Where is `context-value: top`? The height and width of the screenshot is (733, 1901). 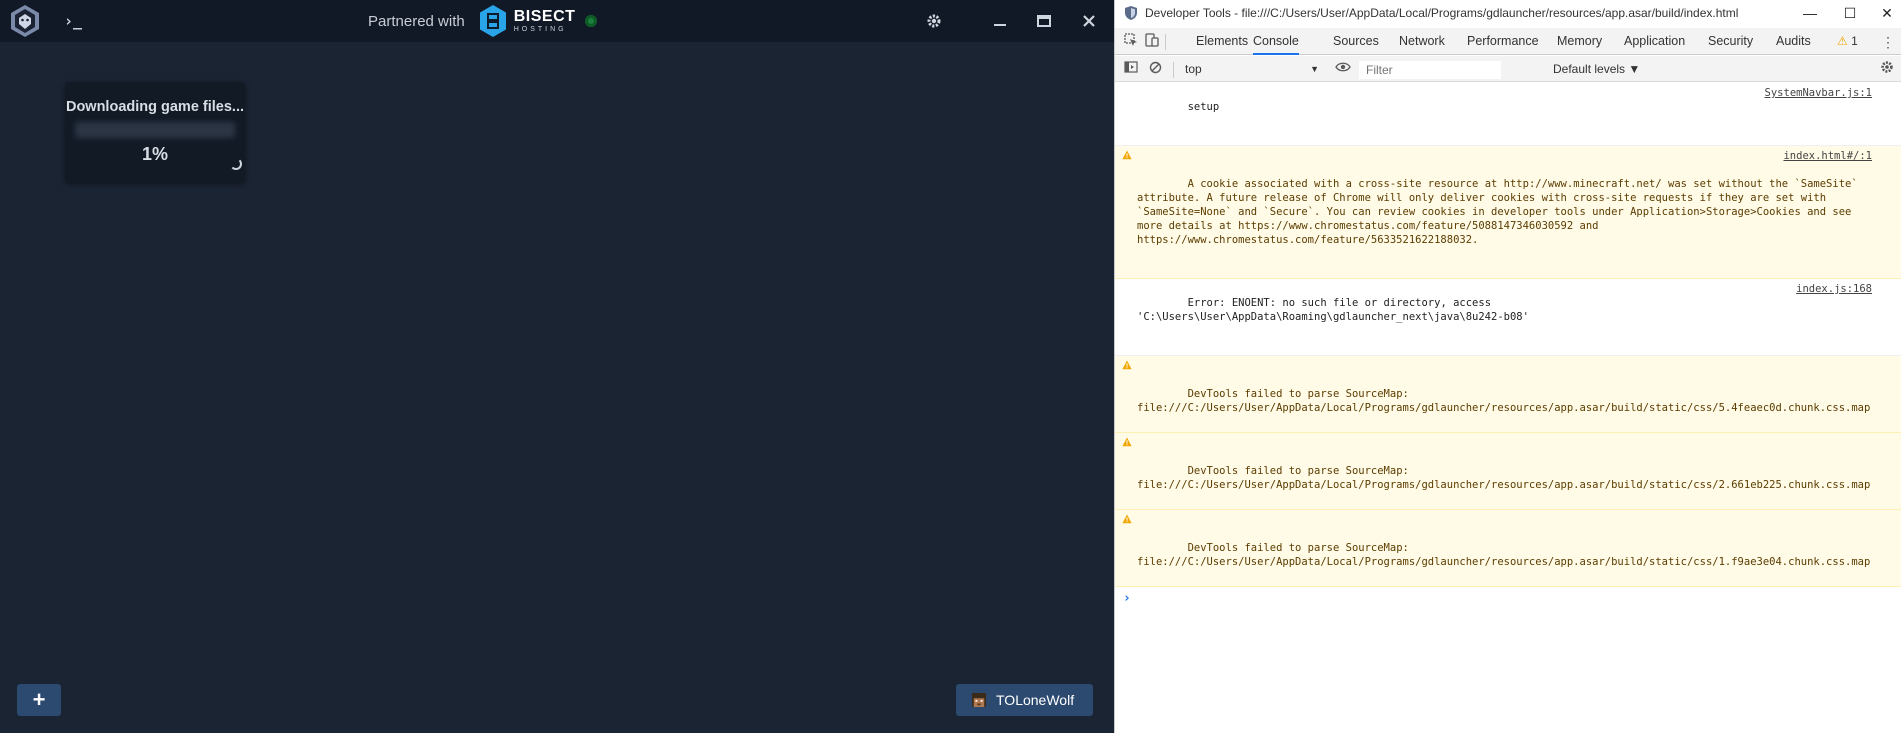
context-value: top is located at coordinates (1193, 69).